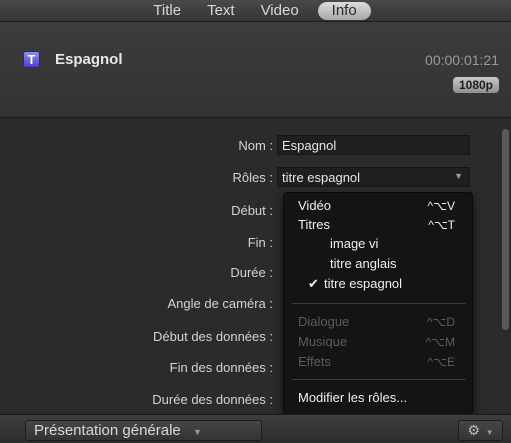 Image resolution: width=511 pixels, height=443 pixels. Describe the element at coordinates (440, 342) in the screenshot. I see `shortcut: ^⌥M` at that location.